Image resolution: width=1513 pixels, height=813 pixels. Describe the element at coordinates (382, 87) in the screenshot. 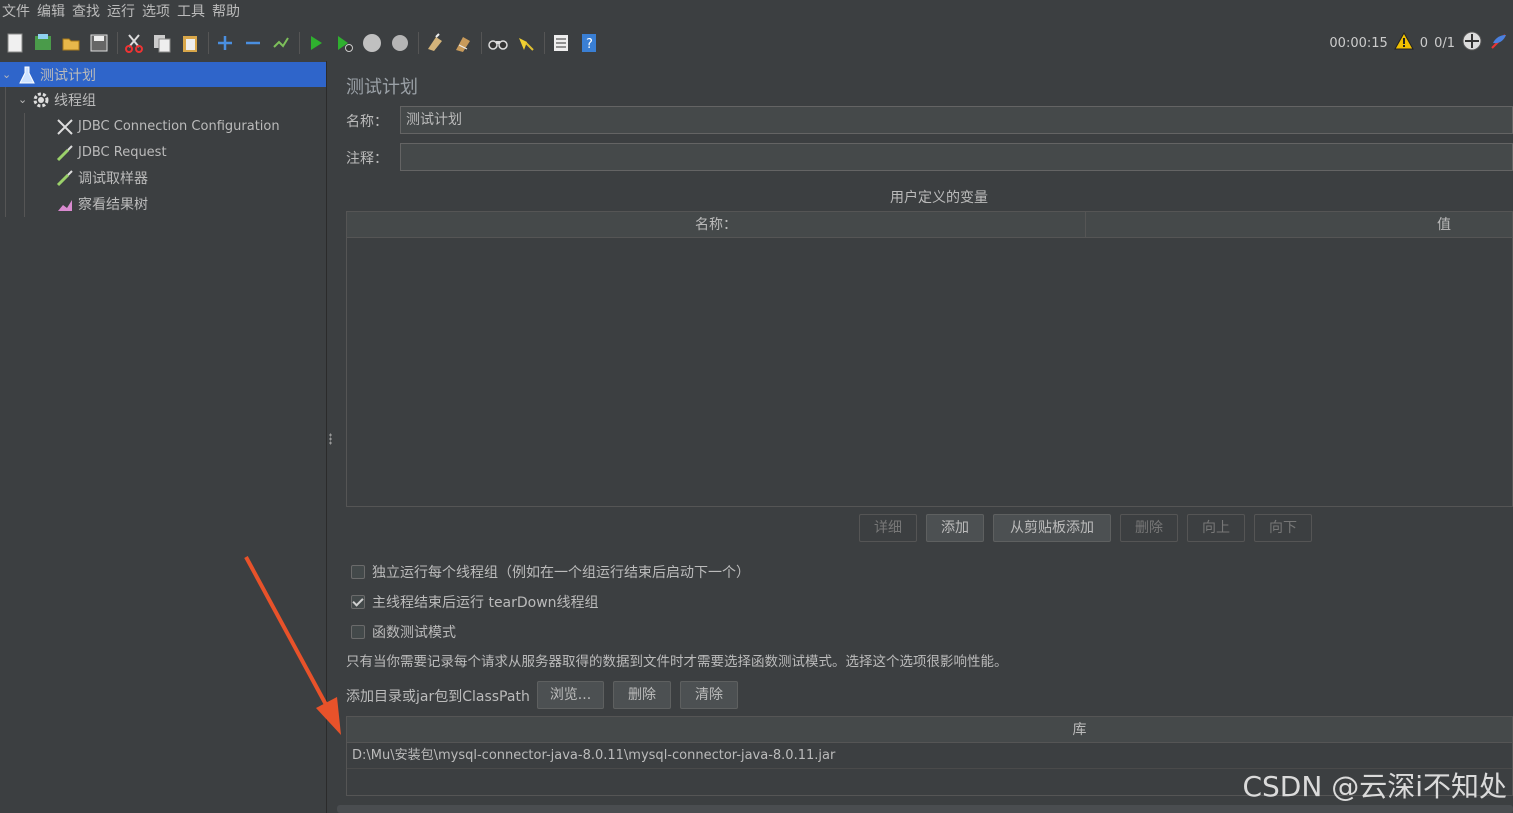

I see `page-title: 测试计划` at that location.